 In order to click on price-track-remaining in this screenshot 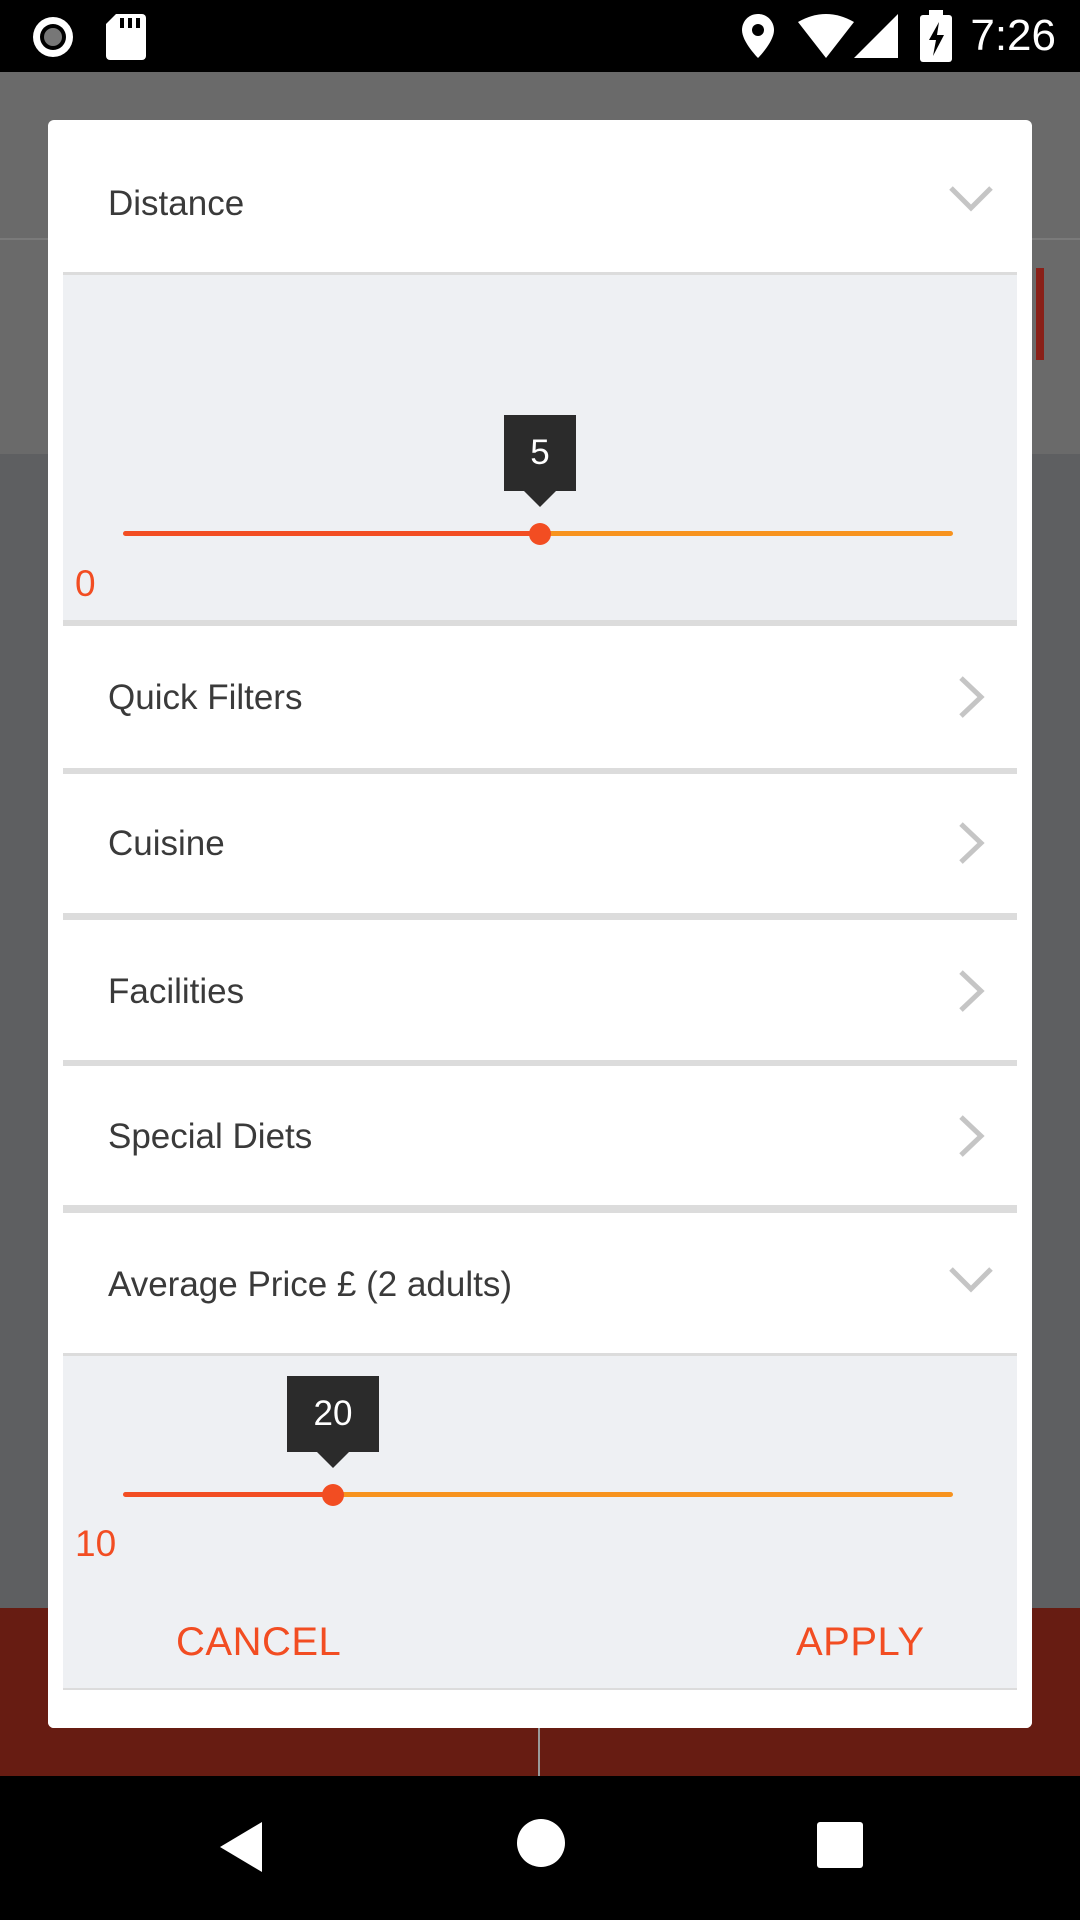, I will do `click(643, 1494)`.